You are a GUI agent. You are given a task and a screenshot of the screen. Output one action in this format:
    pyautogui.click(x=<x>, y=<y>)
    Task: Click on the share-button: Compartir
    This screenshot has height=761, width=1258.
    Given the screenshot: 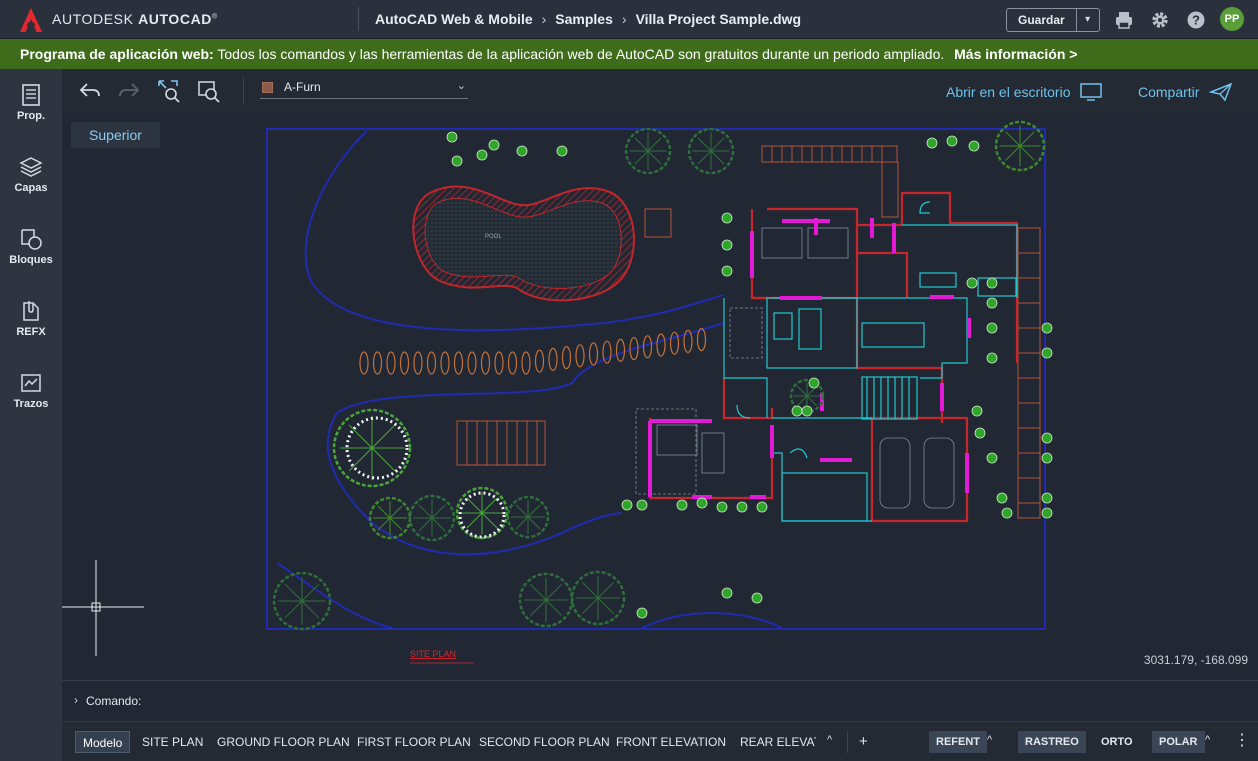 What is the action you would take?
    pyautogui.click(x=1185, y=92)
    